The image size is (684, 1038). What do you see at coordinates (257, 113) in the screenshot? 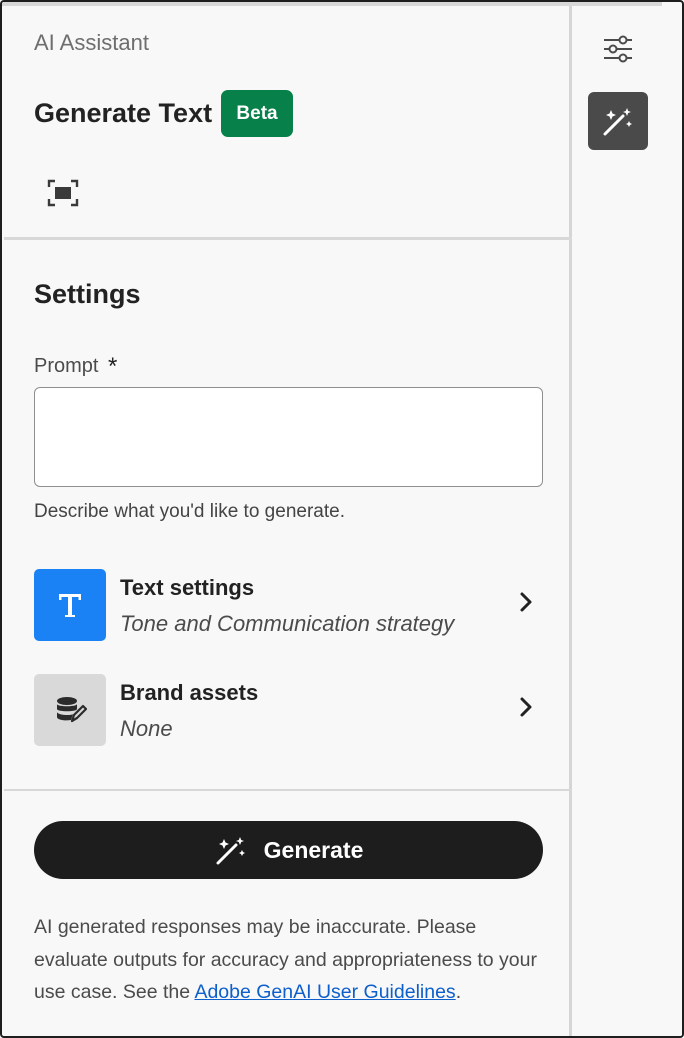
I see `beta-badge: Beta` at bounding box center [257, 113].